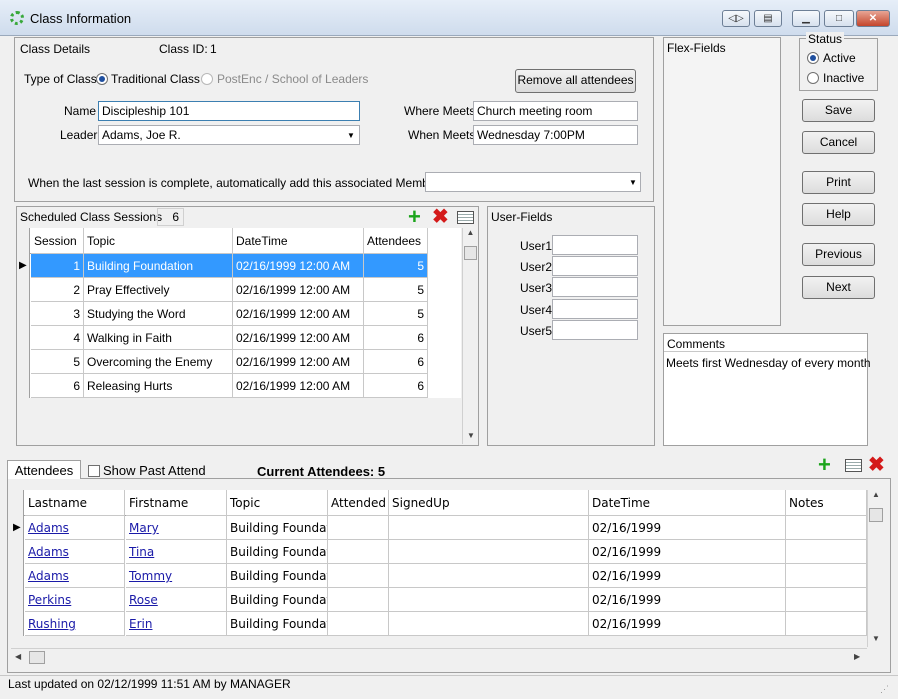 The height and width of the screenshot is (699, 898). Describe the element at coordinates (141, 552) in the screenshot. I see `firstname-link: Tina` at that location.